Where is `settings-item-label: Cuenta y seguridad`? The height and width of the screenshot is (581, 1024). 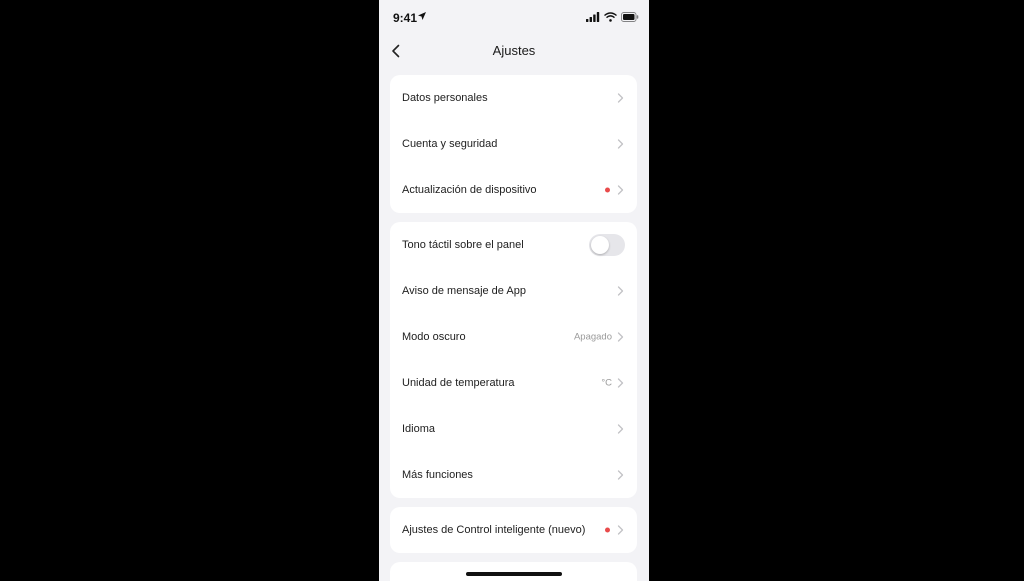 settings-item-label: Cuenta y seguridad is located at coordinates (450, 144).